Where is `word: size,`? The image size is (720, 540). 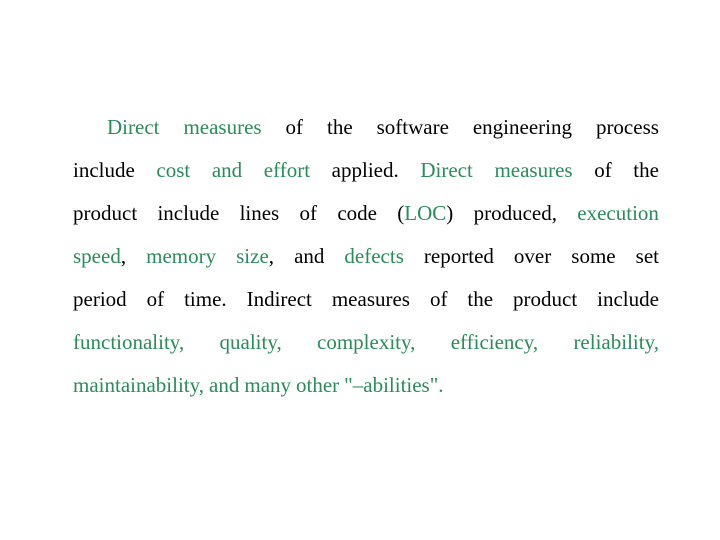 word: size, is located at coordinates (255, 256).